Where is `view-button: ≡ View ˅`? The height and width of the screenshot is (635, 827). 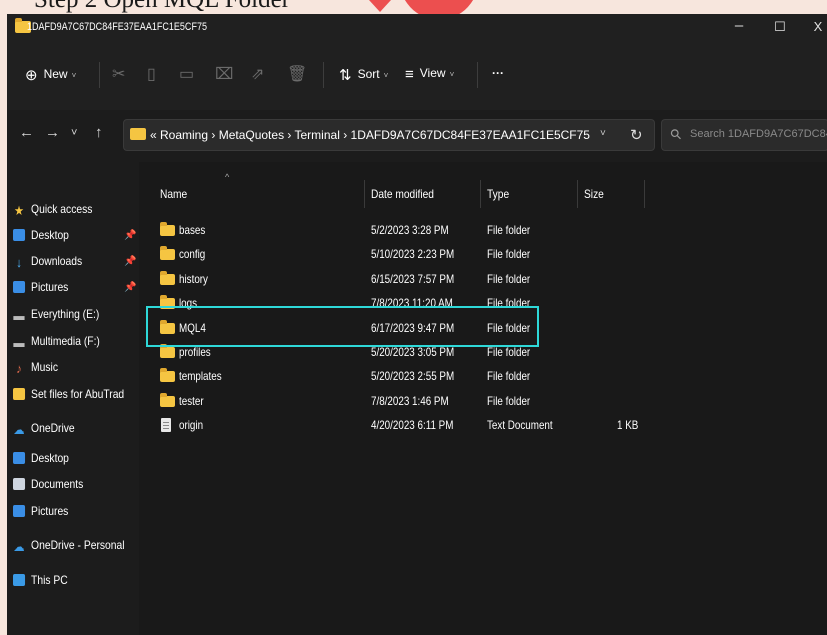
view-button: ≡ View ˅ is located at coordinates (429, 74).